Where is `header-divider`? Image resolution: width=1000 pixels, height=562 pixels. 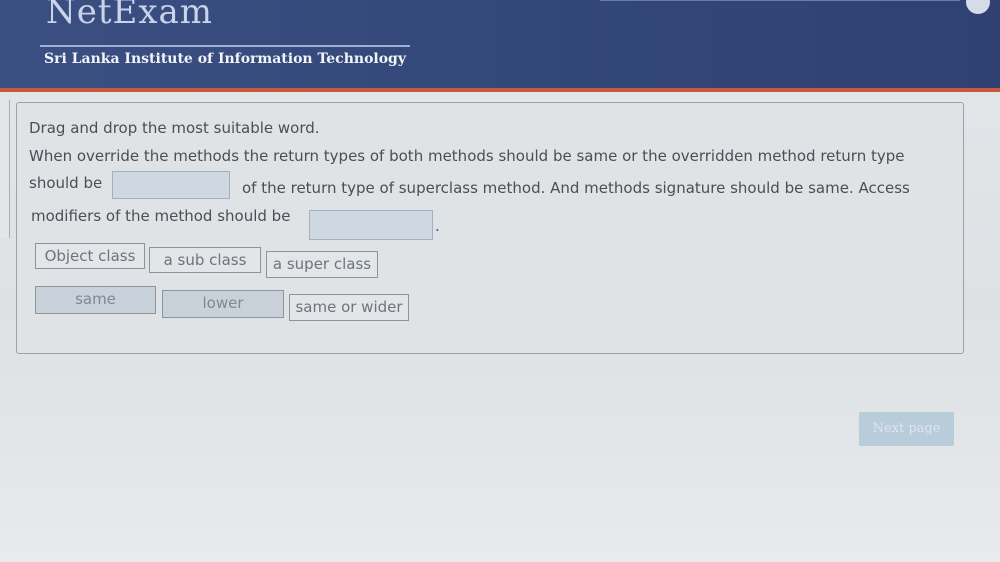
header-divider is located at coordinates (780, 0).